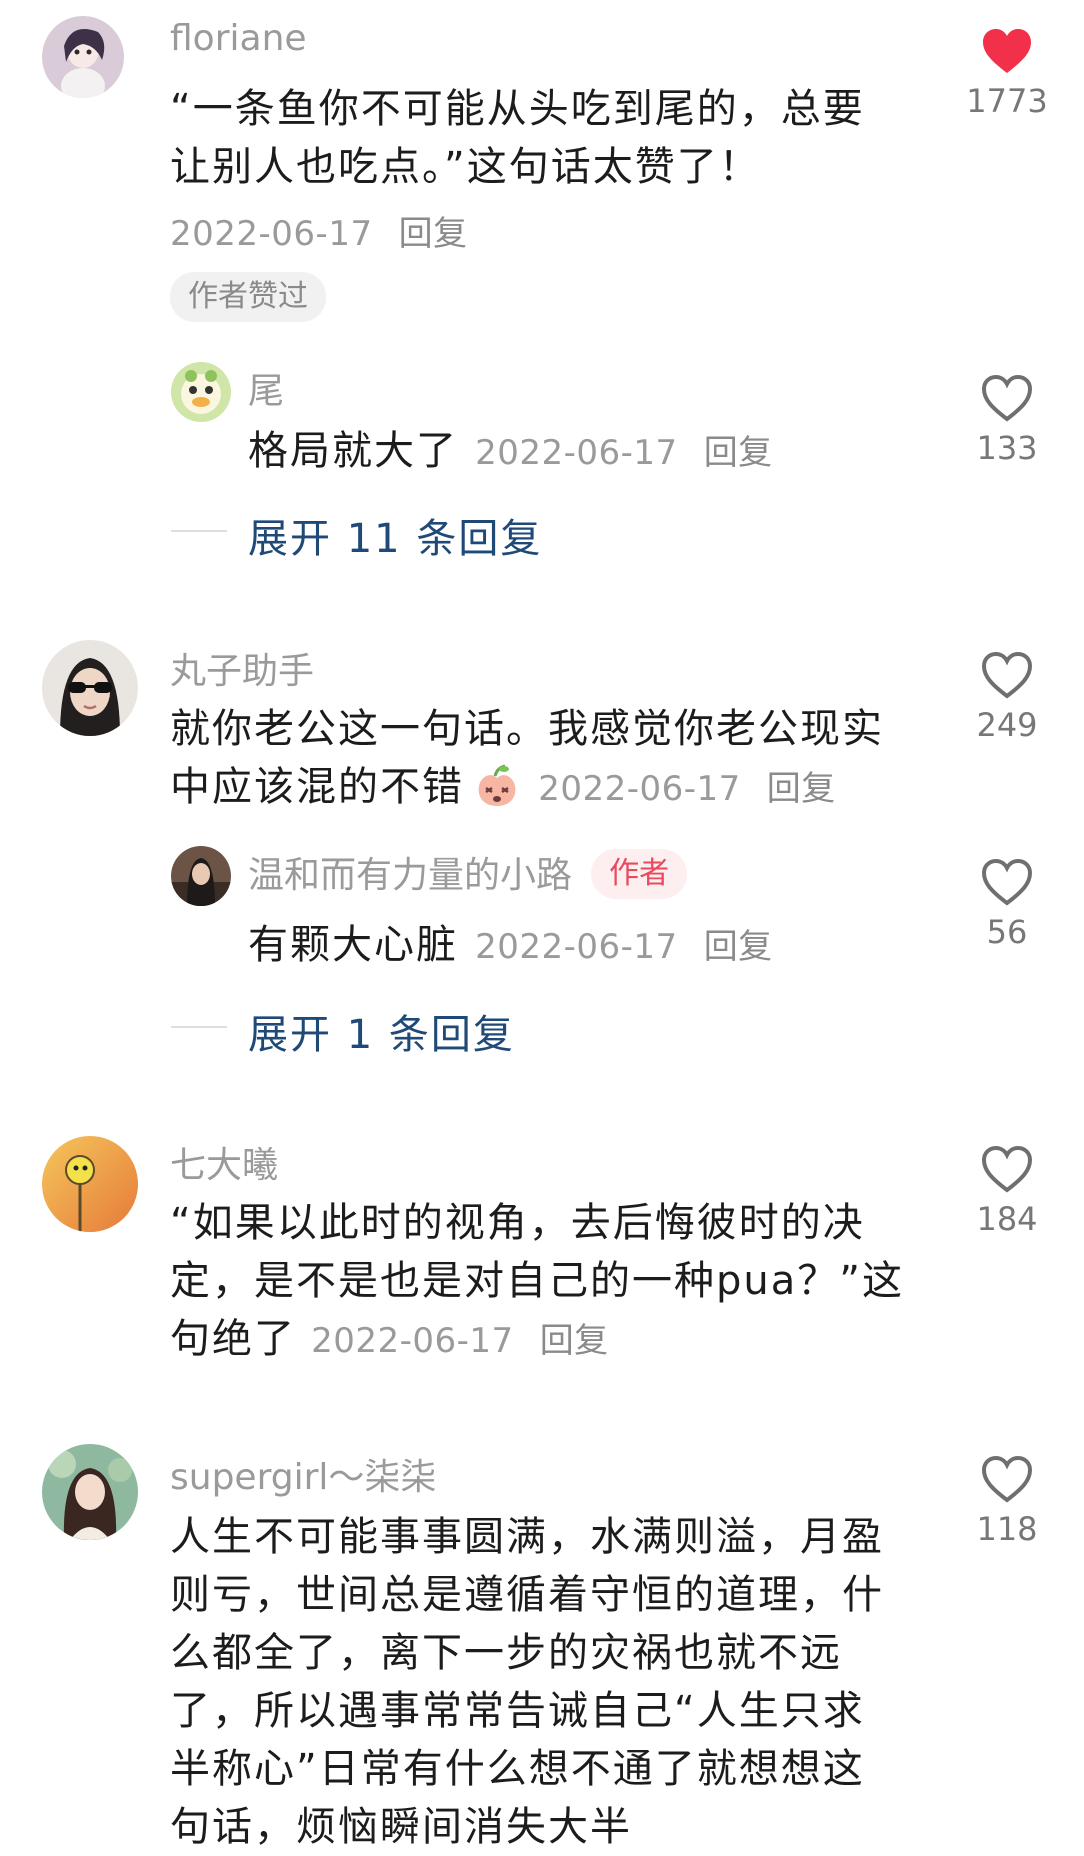 The image size is (1084, 1856). Describe the element at coordinates (317, 787) in the screenshot. I see `comment-text-tail: 中应该混的不错` at that location.